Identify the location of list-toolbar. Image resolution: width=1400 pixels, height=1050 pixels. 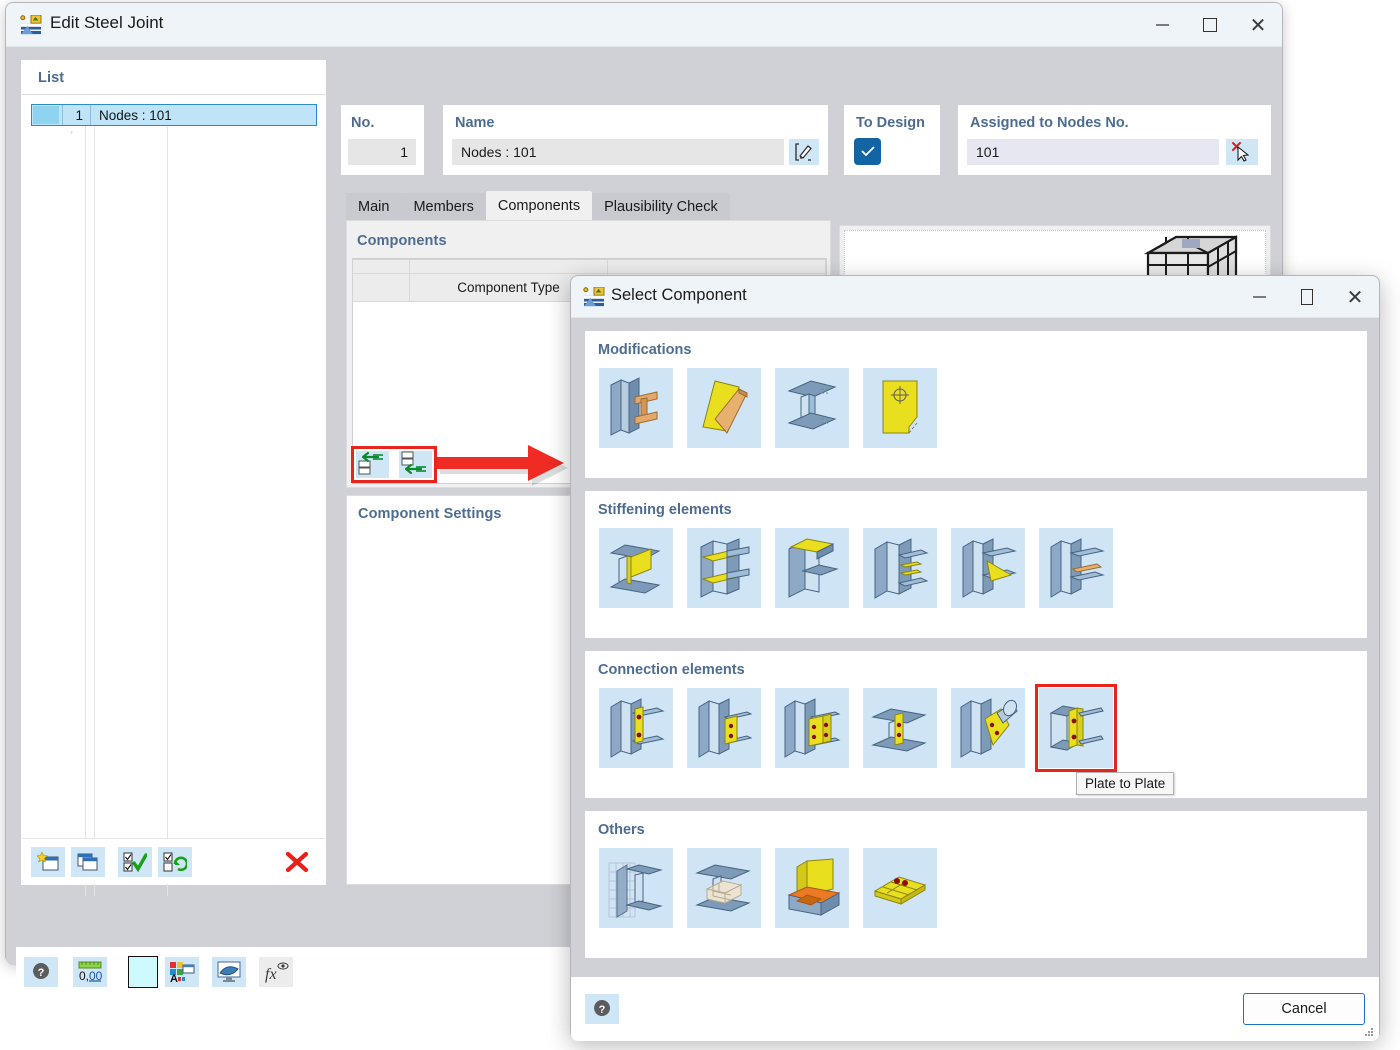
(173, 861).